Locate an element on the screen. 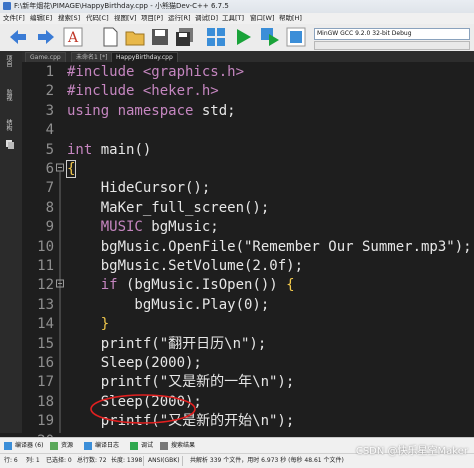  files-icon is located at coordinates (10, 144).